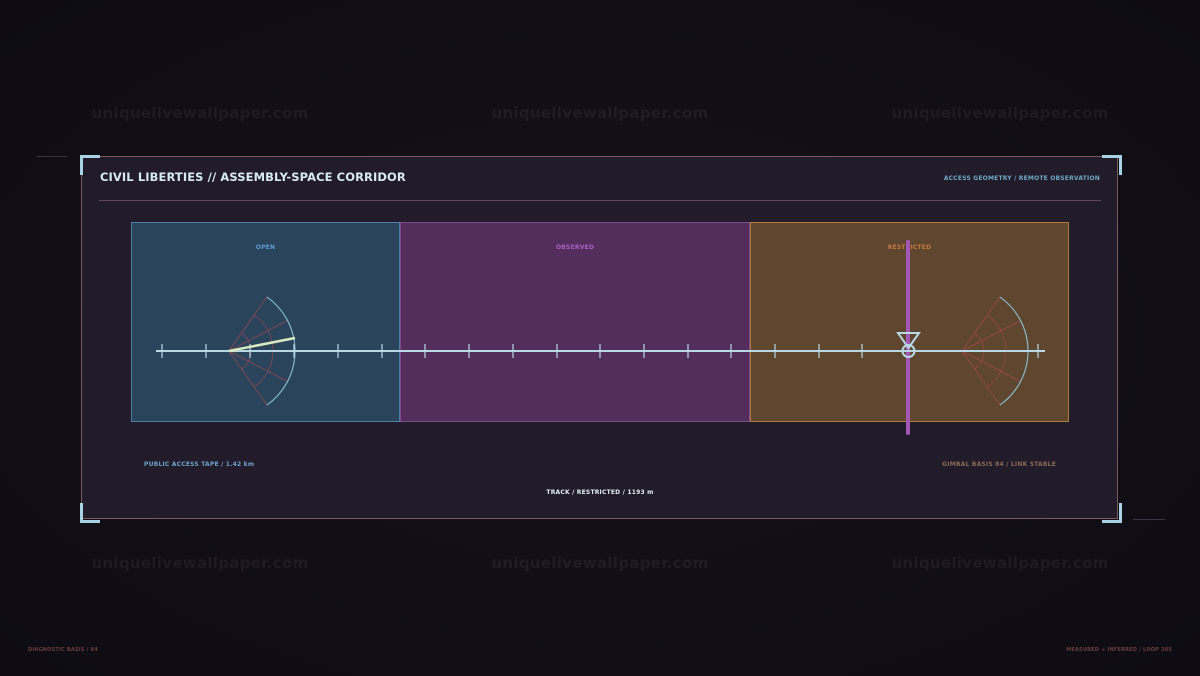  Describe the element at coordinates (63, 650) in the screenshot. I see `footer-left-label: DIAGNOSTIC BASIS / 84` at that location.